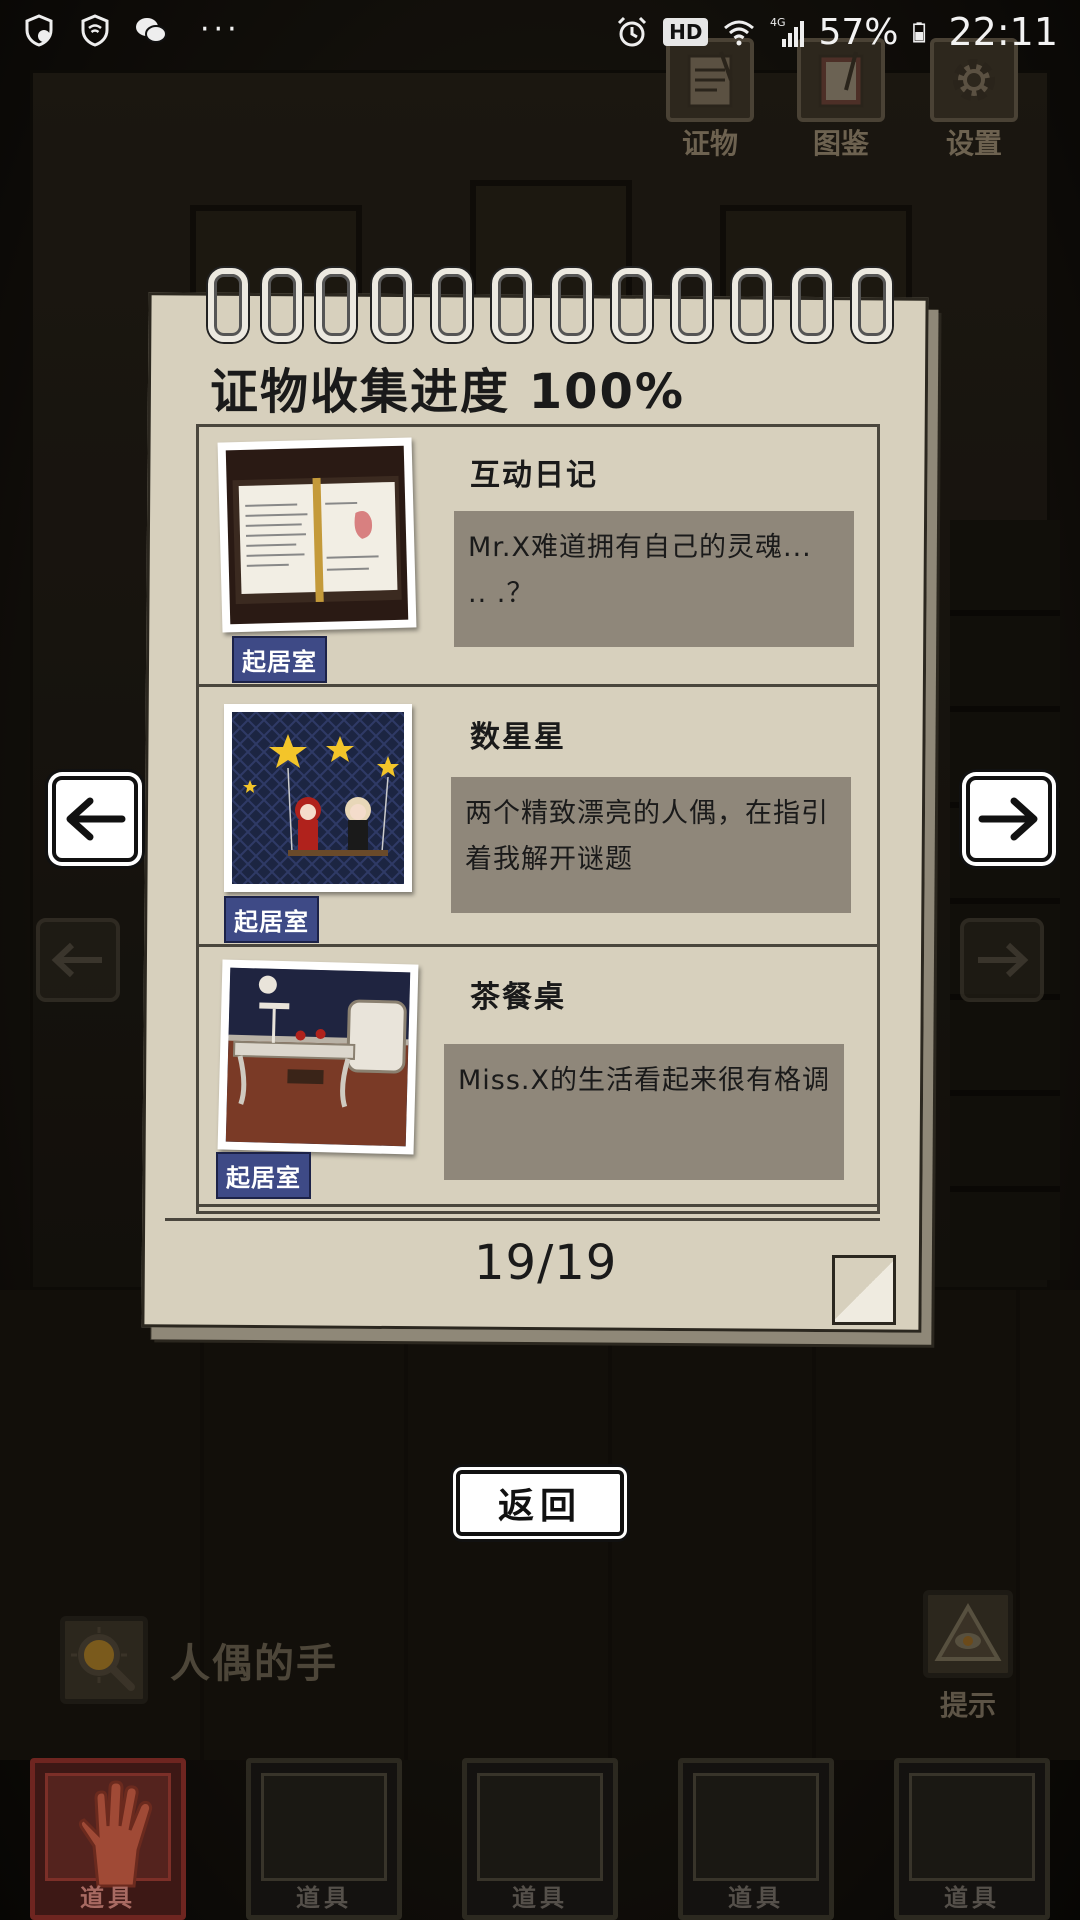  What do you see at coordinates (518, 737) in the screenshot?
I see `evidence-name: 数星星` at bounding box center [518, 737].